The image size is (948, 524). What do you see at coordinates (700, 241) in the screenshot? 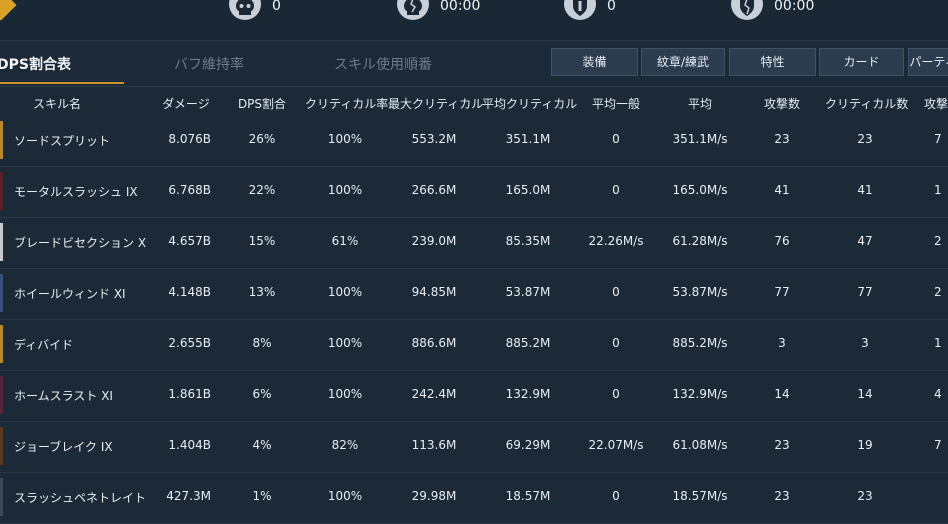
I see `cell-avg: 61.28M/s` at bounding box center [700, 241].